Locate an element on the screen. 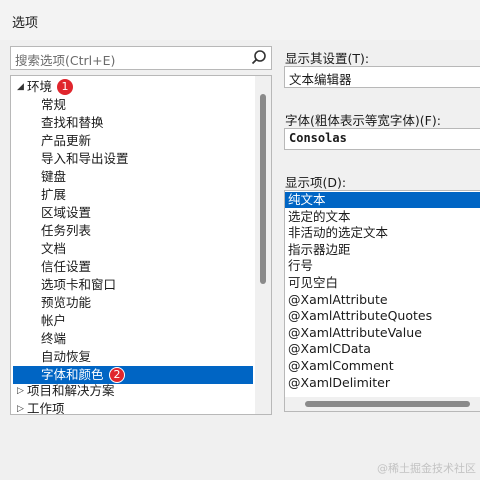  search-input: 搜索选项(Ctrl+E) is located at coordinates (141, 58).